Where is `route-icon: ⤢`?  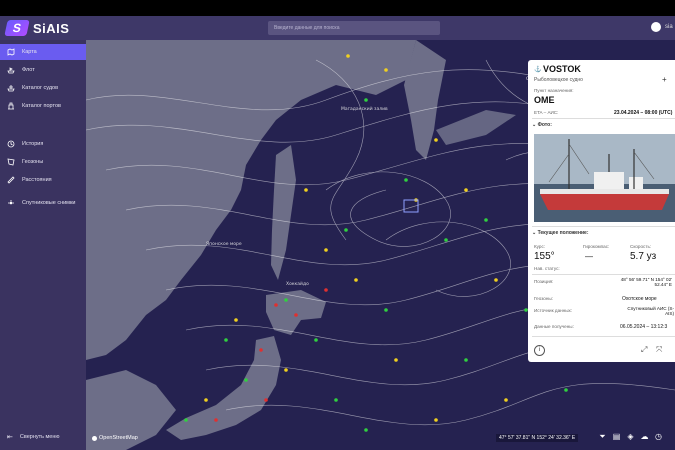
route-icon: ⤢ is located at coordinates (644, 350).